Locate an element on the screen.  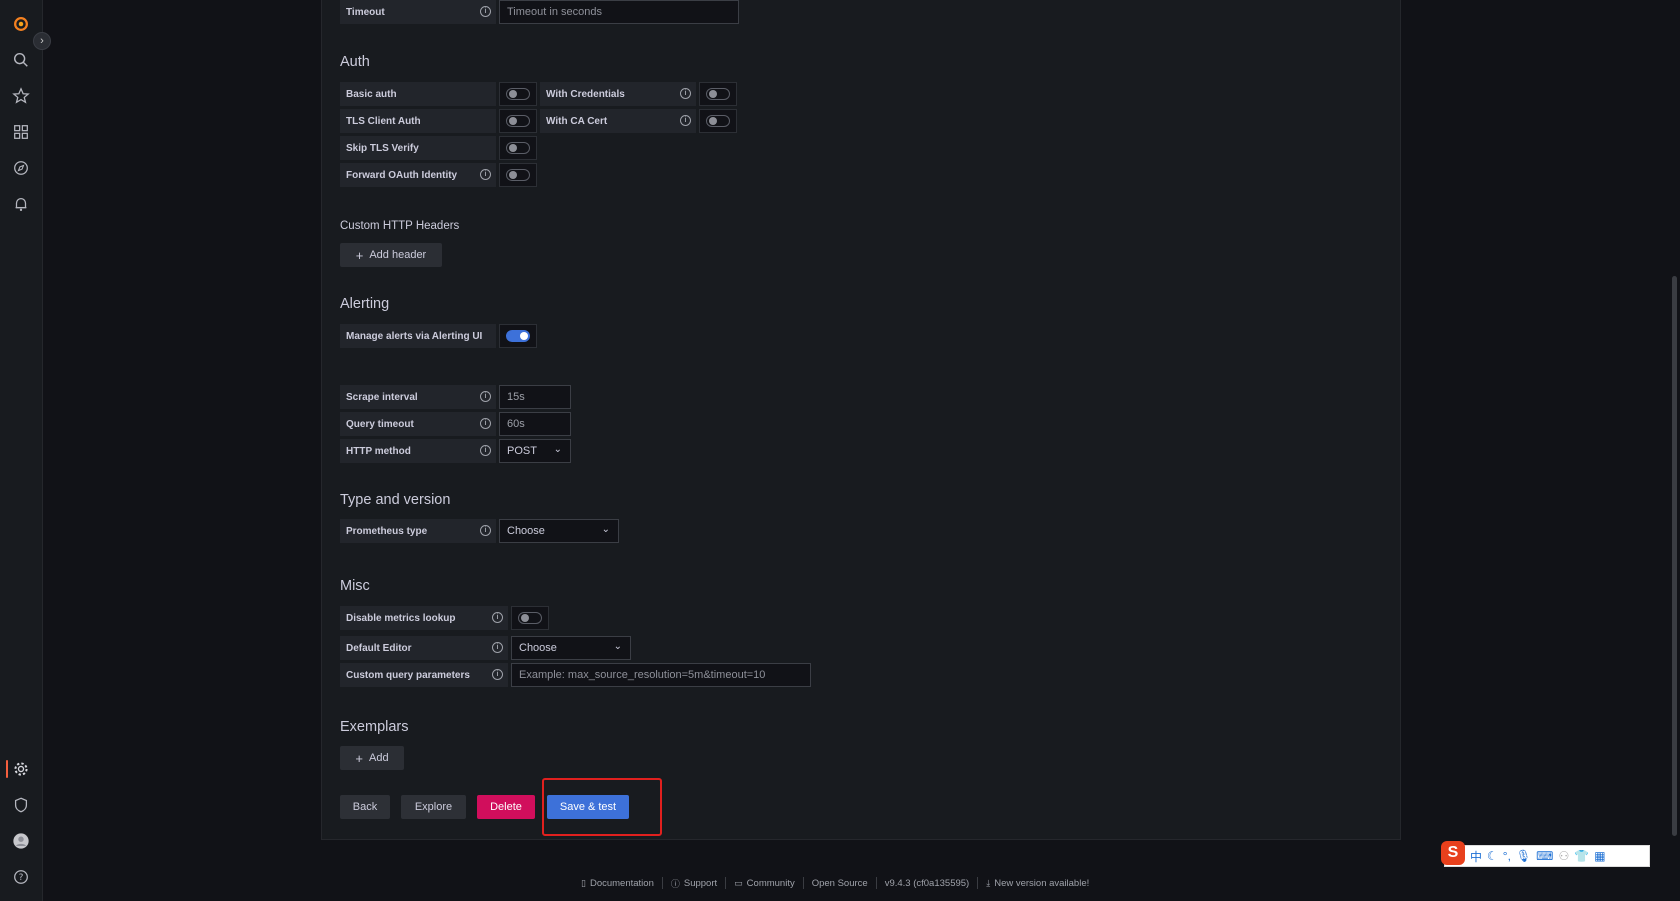
toolbox-grid-icon: ▦ is located at coordinates (1599, 856).